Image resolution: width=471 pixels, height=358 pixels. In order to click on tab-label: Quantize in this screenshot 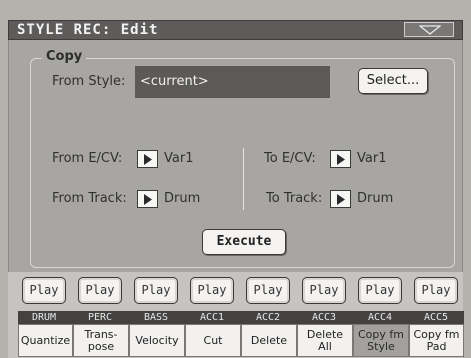, I will do `click(45, 340)`.